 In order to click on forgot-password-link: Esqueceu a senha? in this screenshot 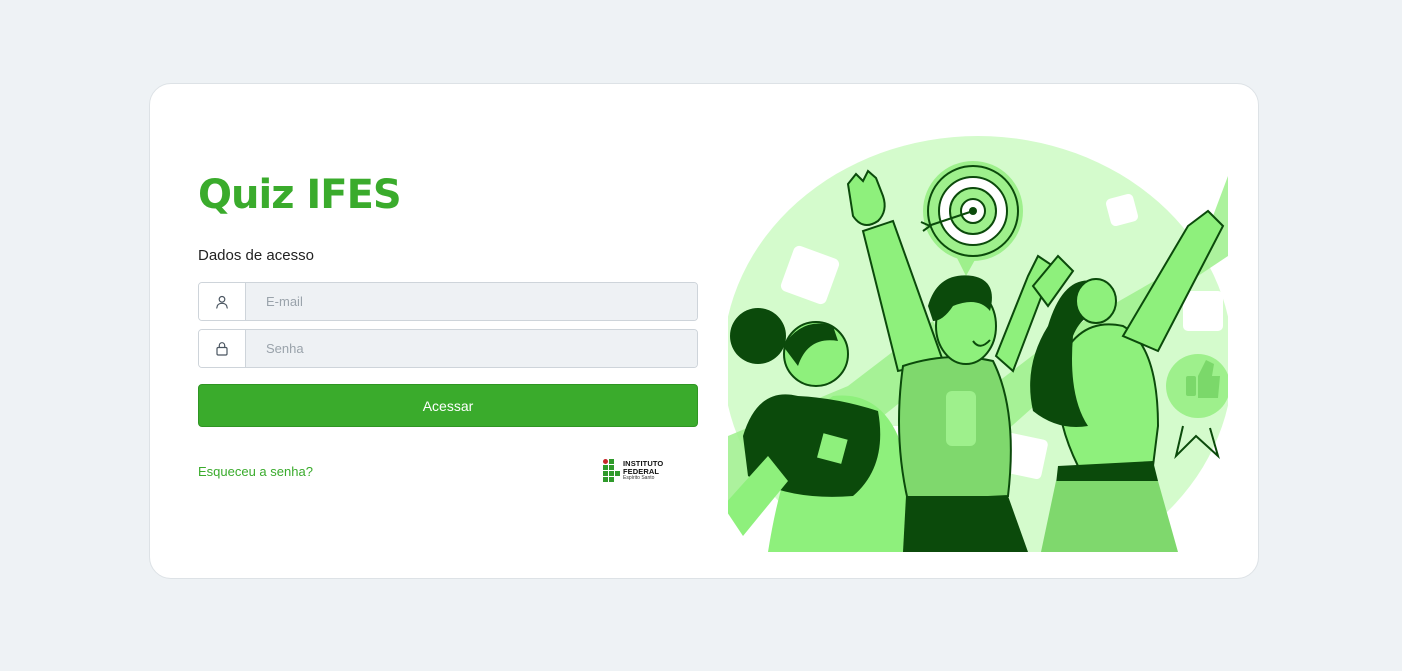, I will do `click(255, 471)`.